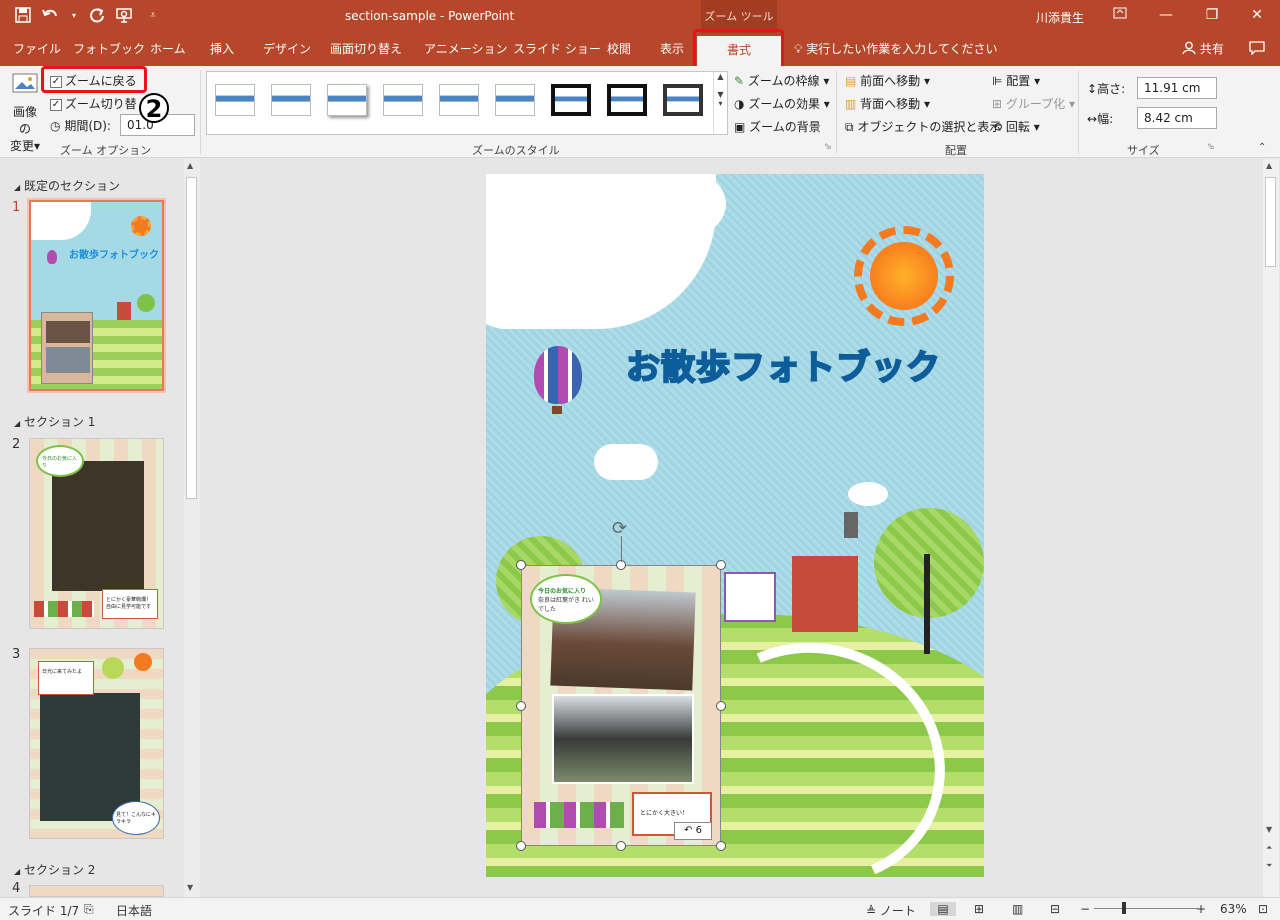 This screenshot has width=1280, height=920. I want to click on zoom-styles-gallery: ▲ ▼ ▾, so click(467, 103).